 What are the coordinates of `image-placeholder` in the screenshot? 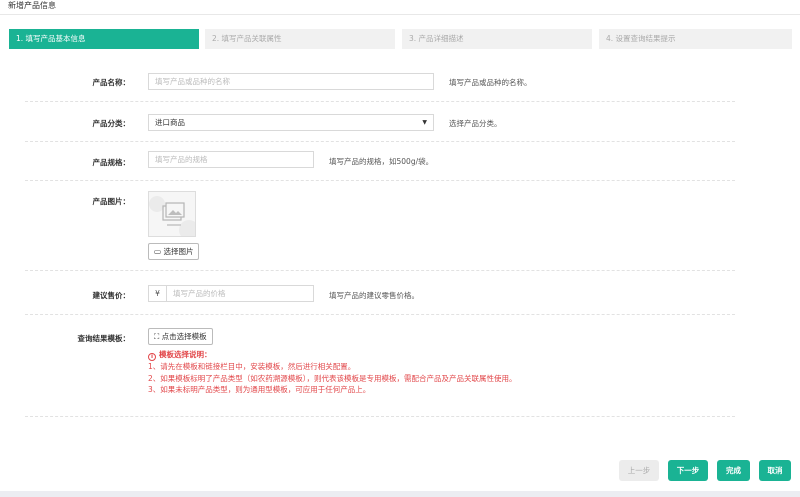 It's located at (172, 214).